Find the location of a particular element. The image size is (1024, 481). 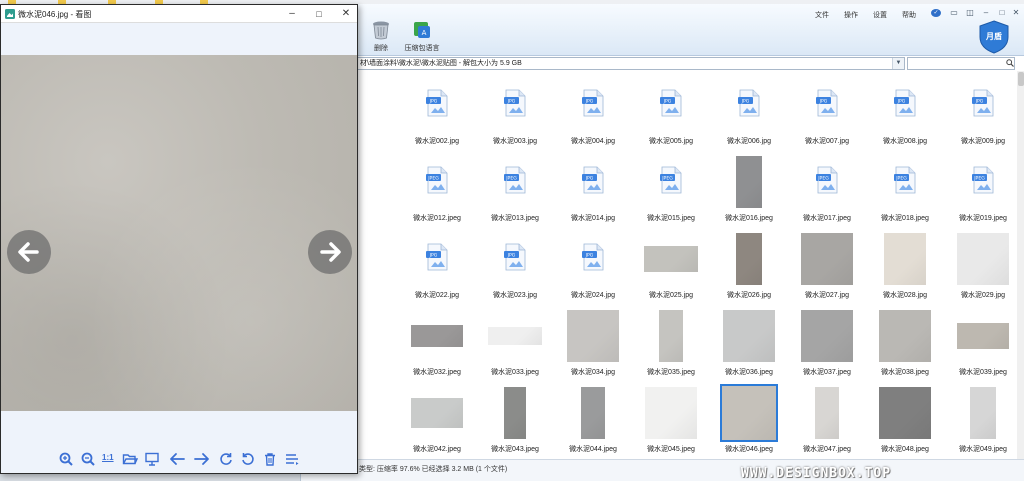

file-item: 微水泥016.jpeg is located at coordinates (749, 190).